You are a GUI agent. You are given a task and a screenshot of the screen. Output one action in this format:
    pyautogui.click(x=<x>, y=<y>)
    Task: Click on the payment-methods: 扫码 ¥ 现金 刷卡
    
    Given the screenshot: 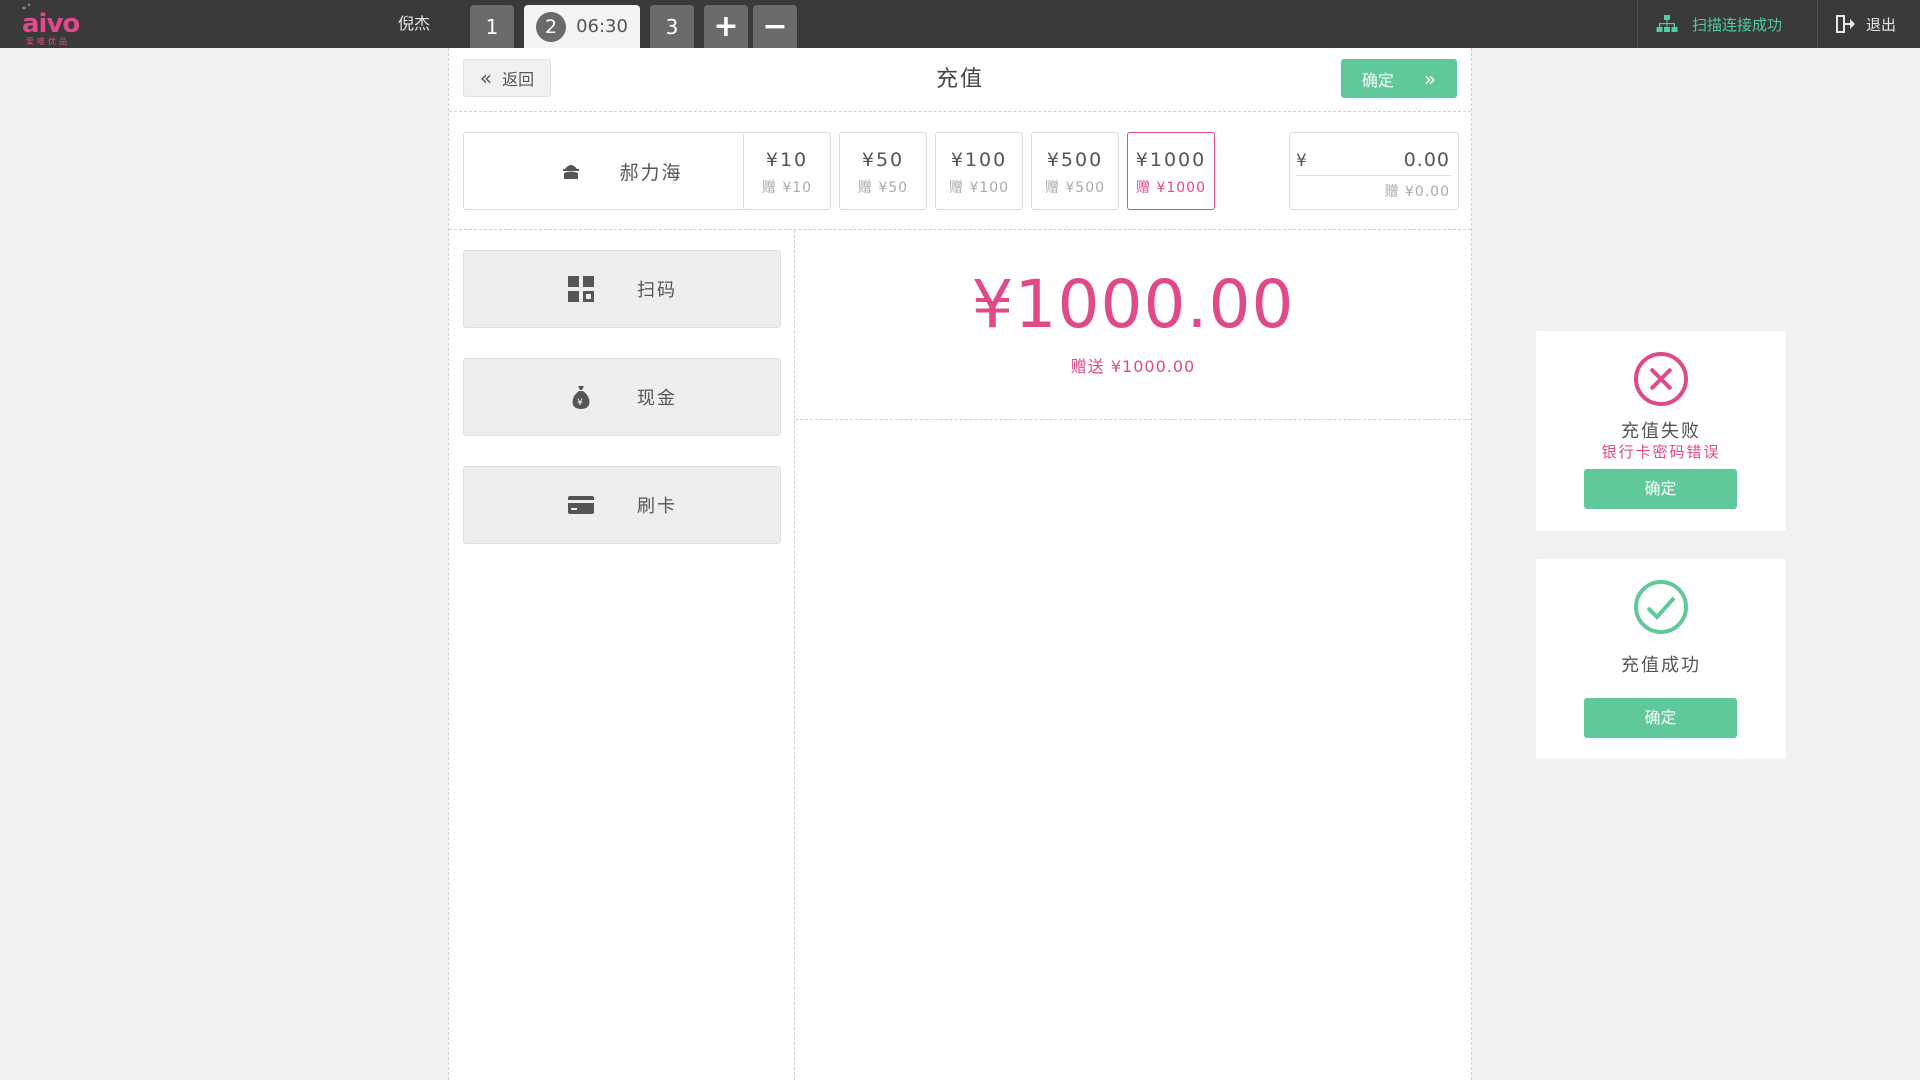 What is the action you would take?
    pyautogui.click(x=622, y=655)
    